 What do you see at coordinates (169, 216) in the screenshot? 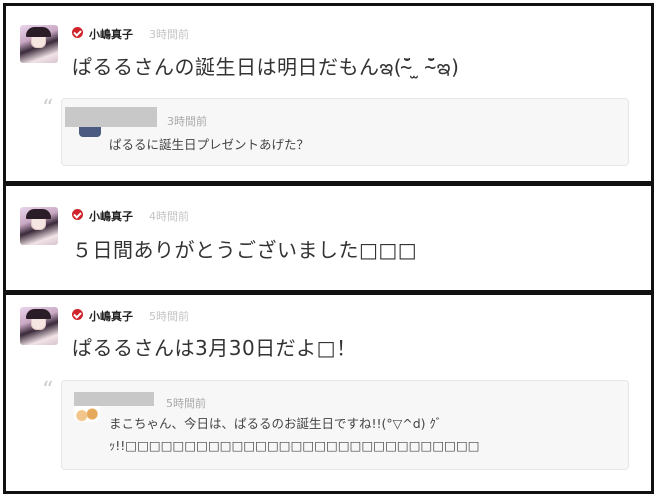
I see `post-time: 4時間前` at bounding box center [169, 216].